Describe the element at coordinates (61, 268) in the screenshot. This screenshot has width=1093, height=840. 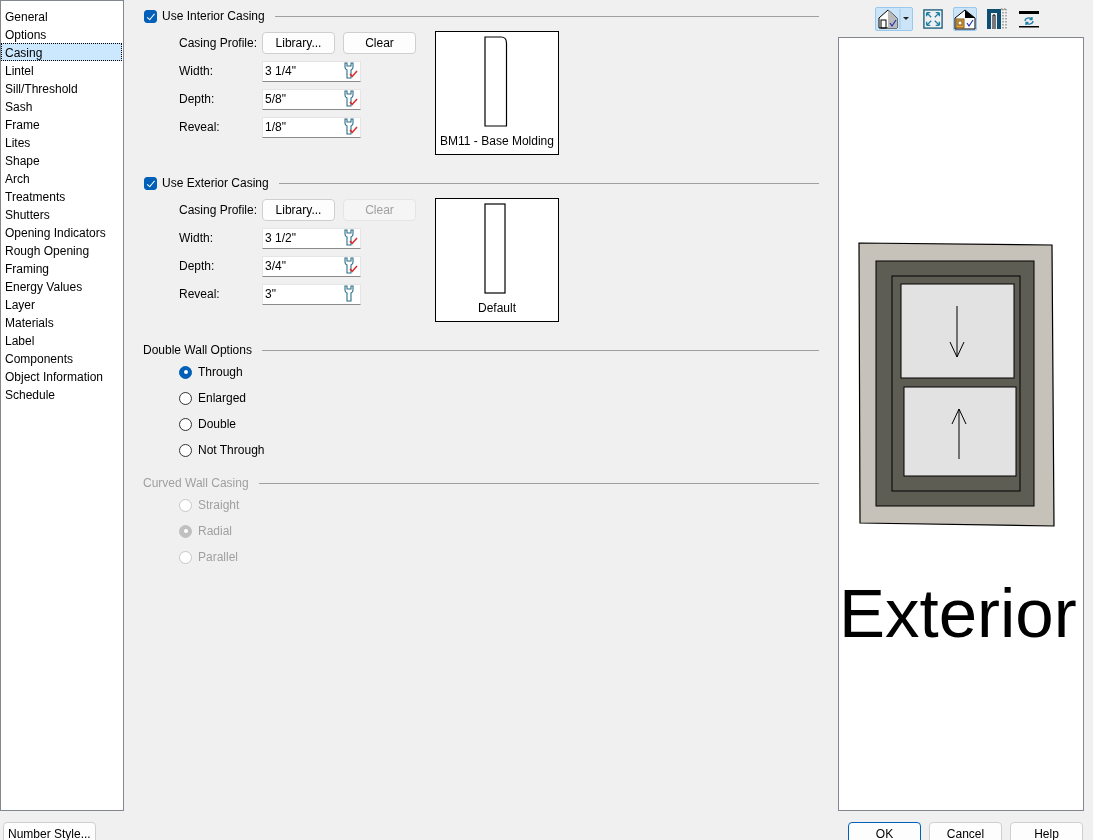
I see `category-item: Framing` at that location.